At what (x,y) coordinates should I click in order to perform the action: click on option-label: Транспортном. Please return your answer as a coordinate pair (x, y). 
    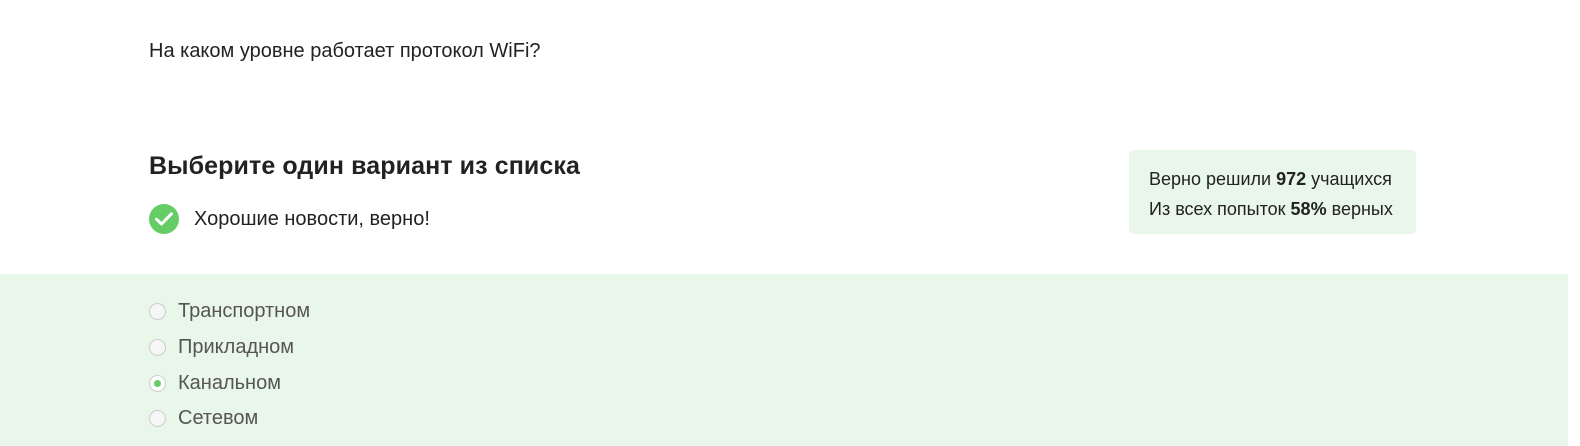
    Looking at the image, I should click on (244, 311).